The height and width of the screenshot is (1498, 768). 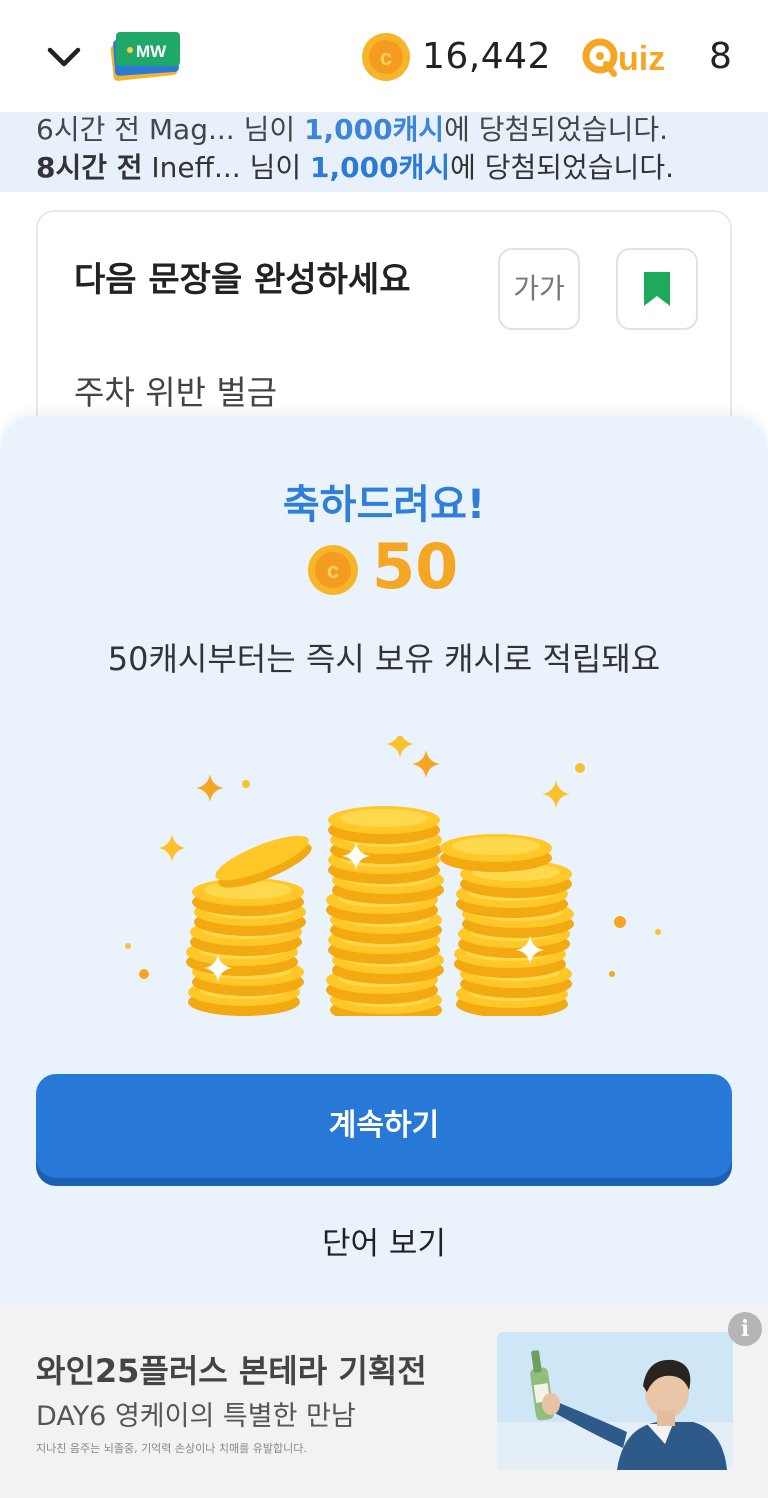 What do you see at coordinates (231, 1369) in the screenshot?
I see `ad-title: 와인25플러스 본테라 기획전` at bounding box center [231, 1369].